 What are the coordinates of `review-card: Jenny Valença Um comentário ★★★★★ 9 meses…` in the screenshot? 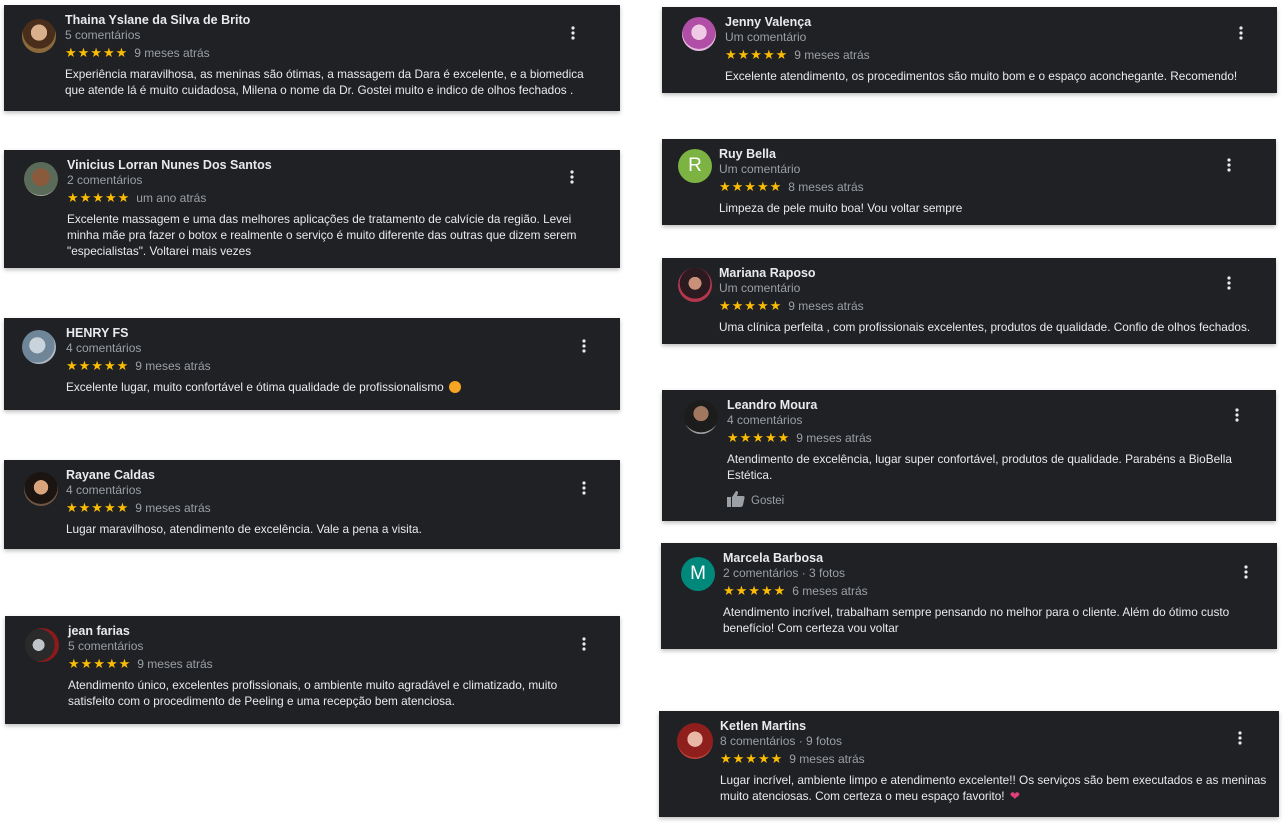 It's located at (969, 50).